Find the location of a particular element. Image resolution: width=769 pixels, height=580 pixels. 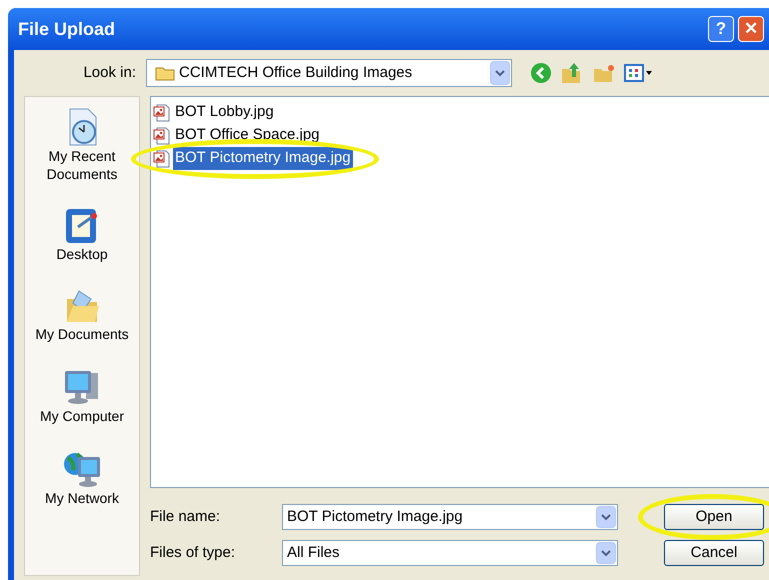

file-name-field: BOT Pictometry Image.jpg is located at coordinates (450, 517).